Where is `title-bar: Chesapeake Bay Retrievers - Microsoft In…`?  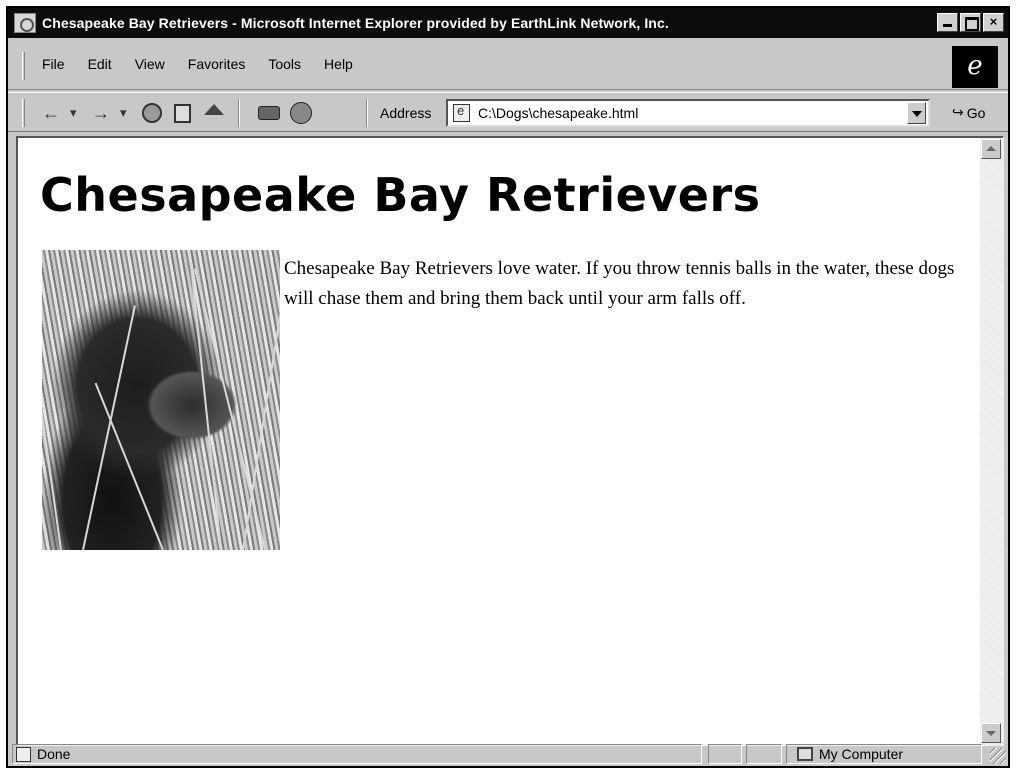
title-bar: Chesapeake Bay Retrievers - Microsoft In… is located at coordinates (508, 23).